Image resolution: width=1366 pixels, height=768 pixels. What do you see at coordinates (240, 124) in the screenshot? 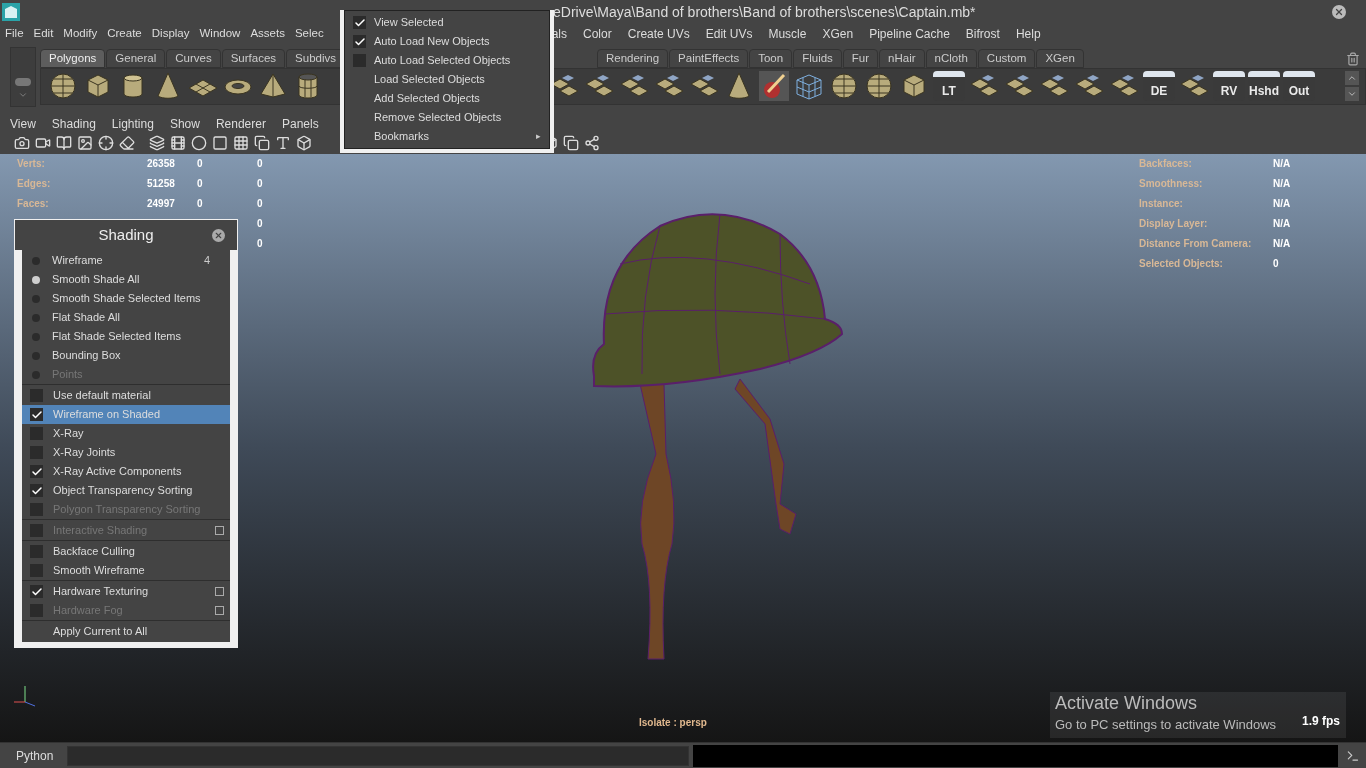
I see `panel-menu-item: Renderer` at bounding box center [240, 124].